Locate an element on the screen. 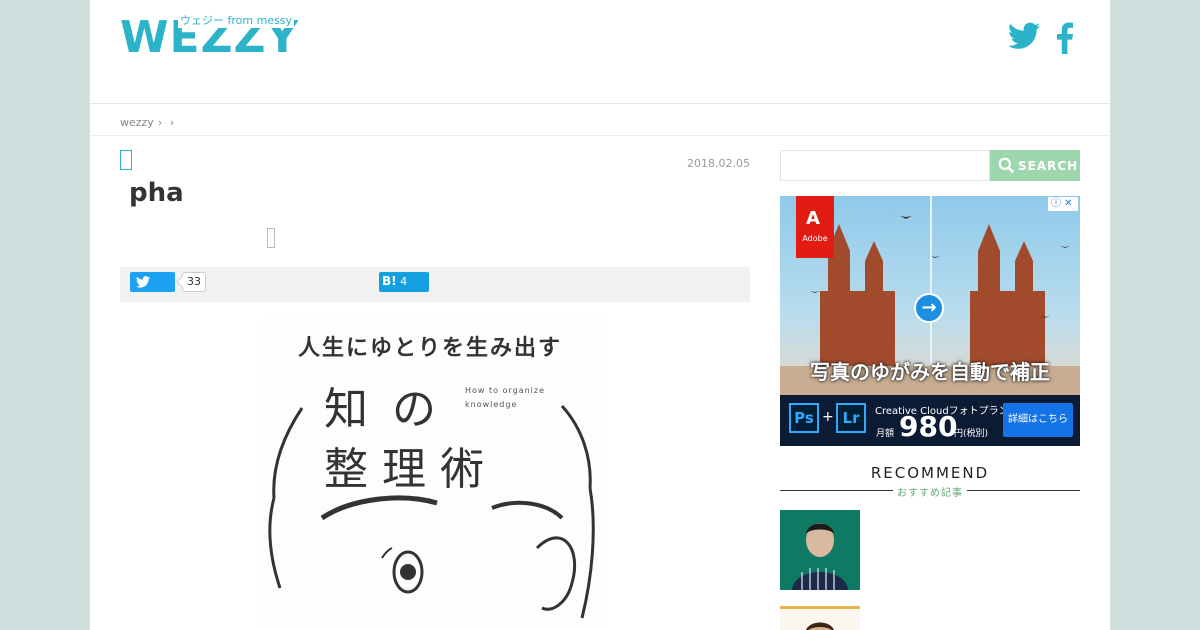 This screenshot has height=630, width=1200. facebook-link is located at coordinates (1065, 40).